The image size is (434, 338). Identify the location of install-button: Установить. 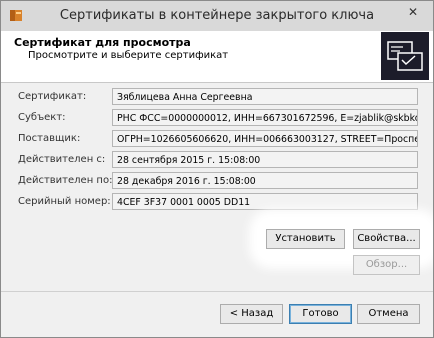
(305, 239).